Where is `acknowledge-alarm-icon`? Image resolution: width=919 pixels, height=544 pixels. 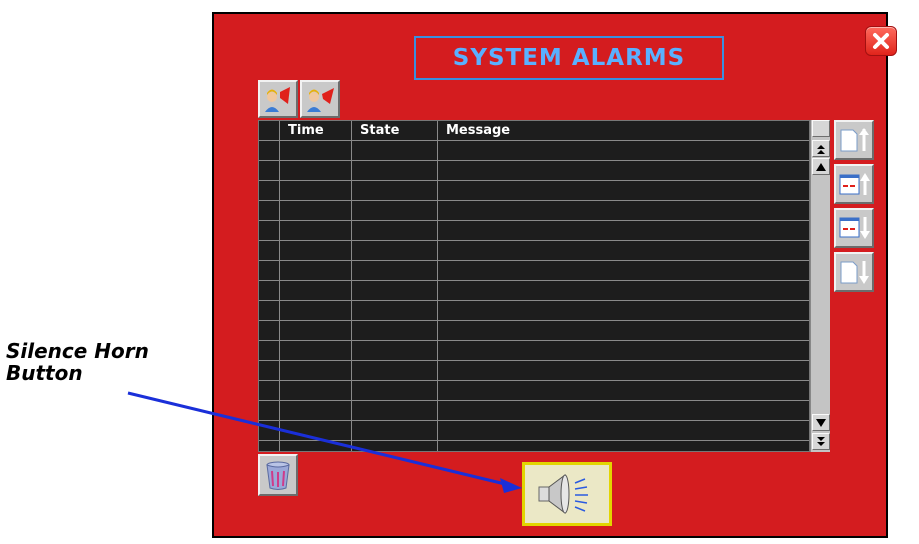 acknowledge-alarm-icon is located at coordinates (277, 99).